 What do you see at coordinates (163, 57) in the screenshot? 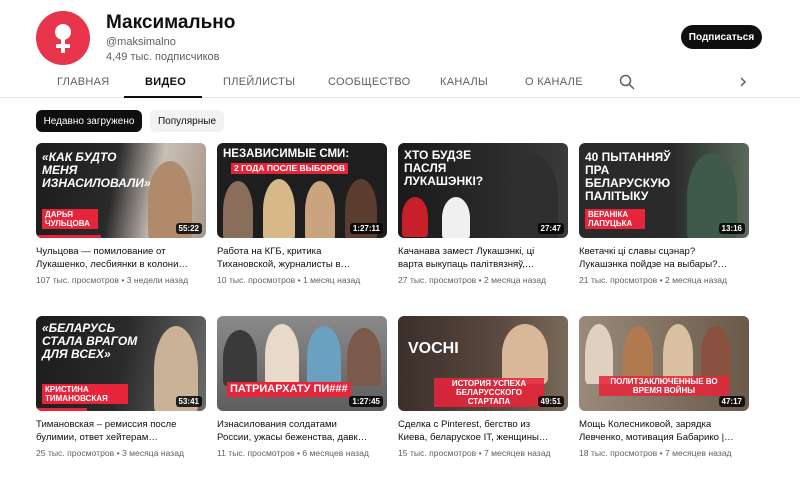
I see `subscriber-count: 4,49 тыс. подписчиков` at bounding box center [163, 57].